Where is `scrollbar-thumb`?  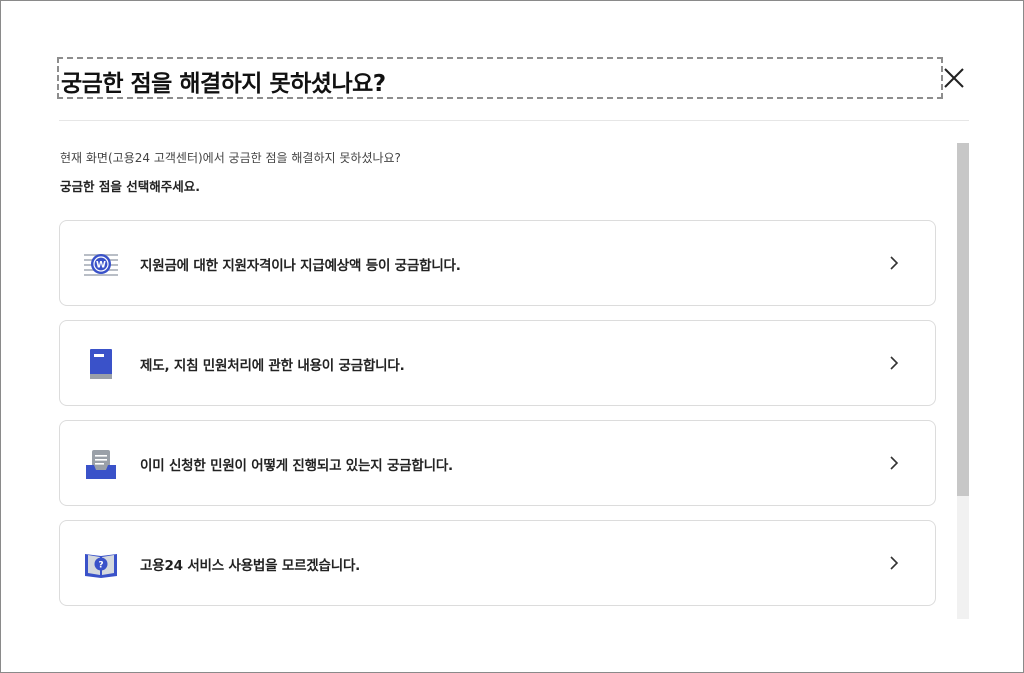
scrollbar-thumb is located at coordinates (963, 319).